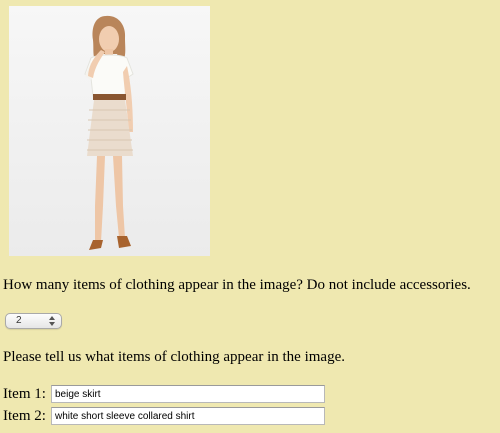  I want to click on item-row-2: Item 2:, so click(164, 416).